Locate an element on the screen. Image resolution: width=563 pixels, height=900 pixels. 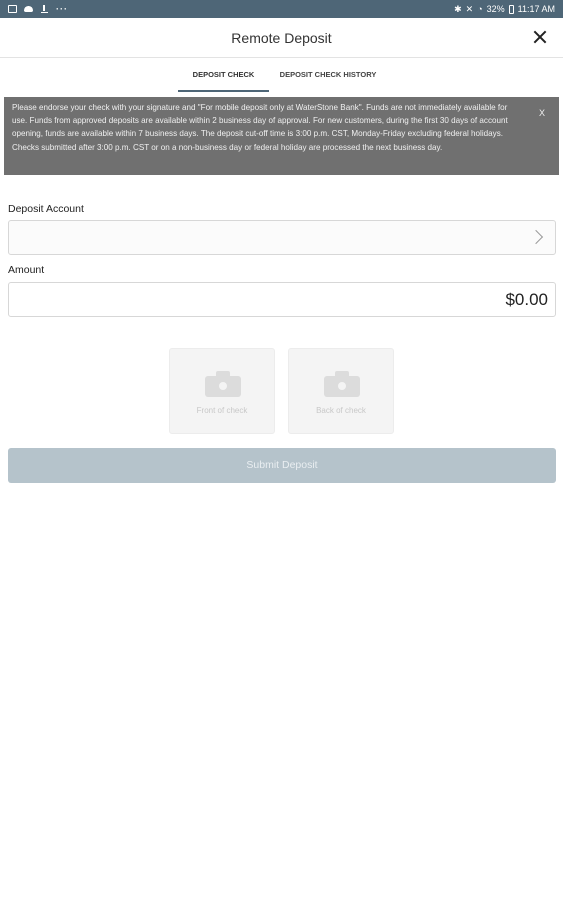
bluetooth-icon: ✱ is located at coordinates (458, 8).